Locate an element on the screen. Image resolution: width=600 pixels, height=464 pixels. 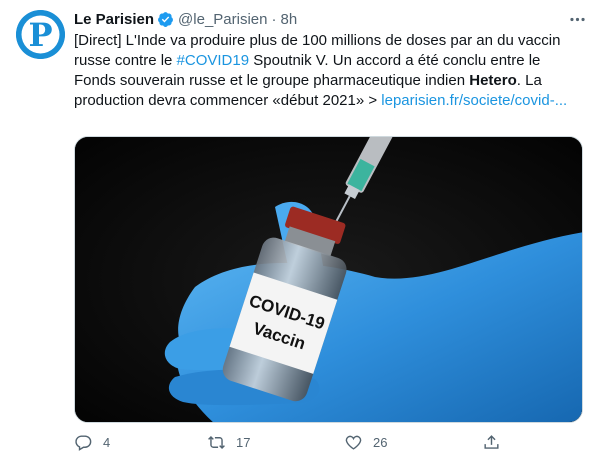
tweet-text-bold: Hetero is located at coordinates (493, 80).